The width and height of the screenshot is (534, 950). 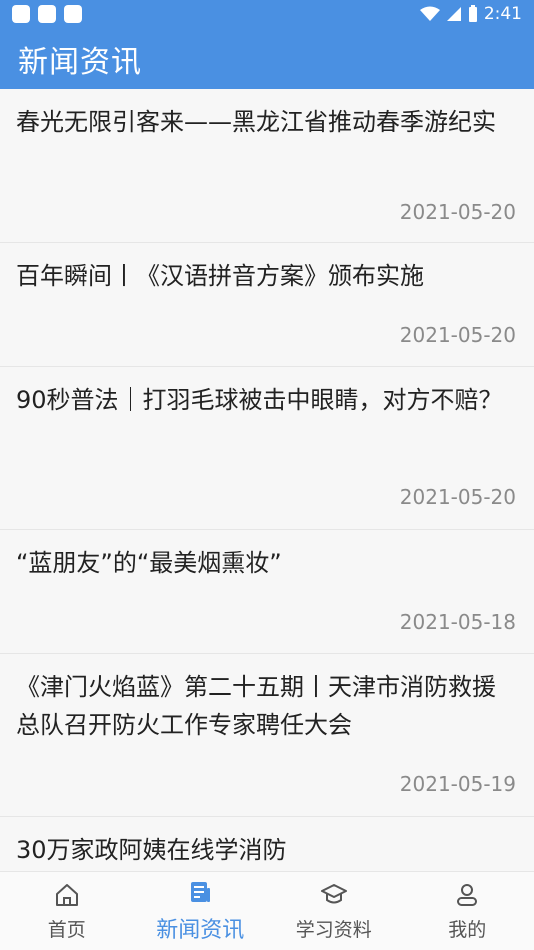 What do you see at coordinates (201, 911) in the screenshot?
I see `tab-news: 新闻资讯` at bounding box center [201, 911].